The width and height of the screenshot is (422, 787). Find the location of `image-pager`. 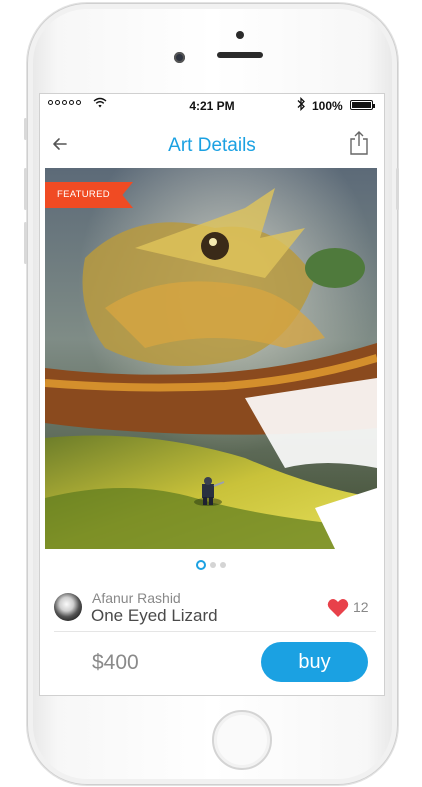

image-pager is located at coordinates (211, 565).